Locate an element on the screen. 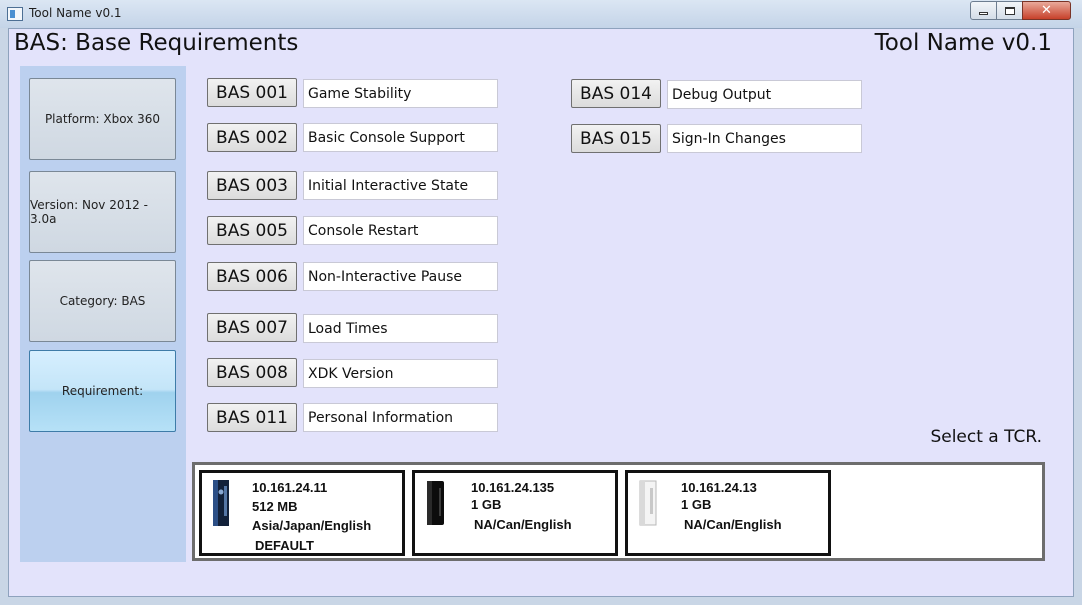  console-ip: 10.161.24.11 is located at coordinates (290, 487).